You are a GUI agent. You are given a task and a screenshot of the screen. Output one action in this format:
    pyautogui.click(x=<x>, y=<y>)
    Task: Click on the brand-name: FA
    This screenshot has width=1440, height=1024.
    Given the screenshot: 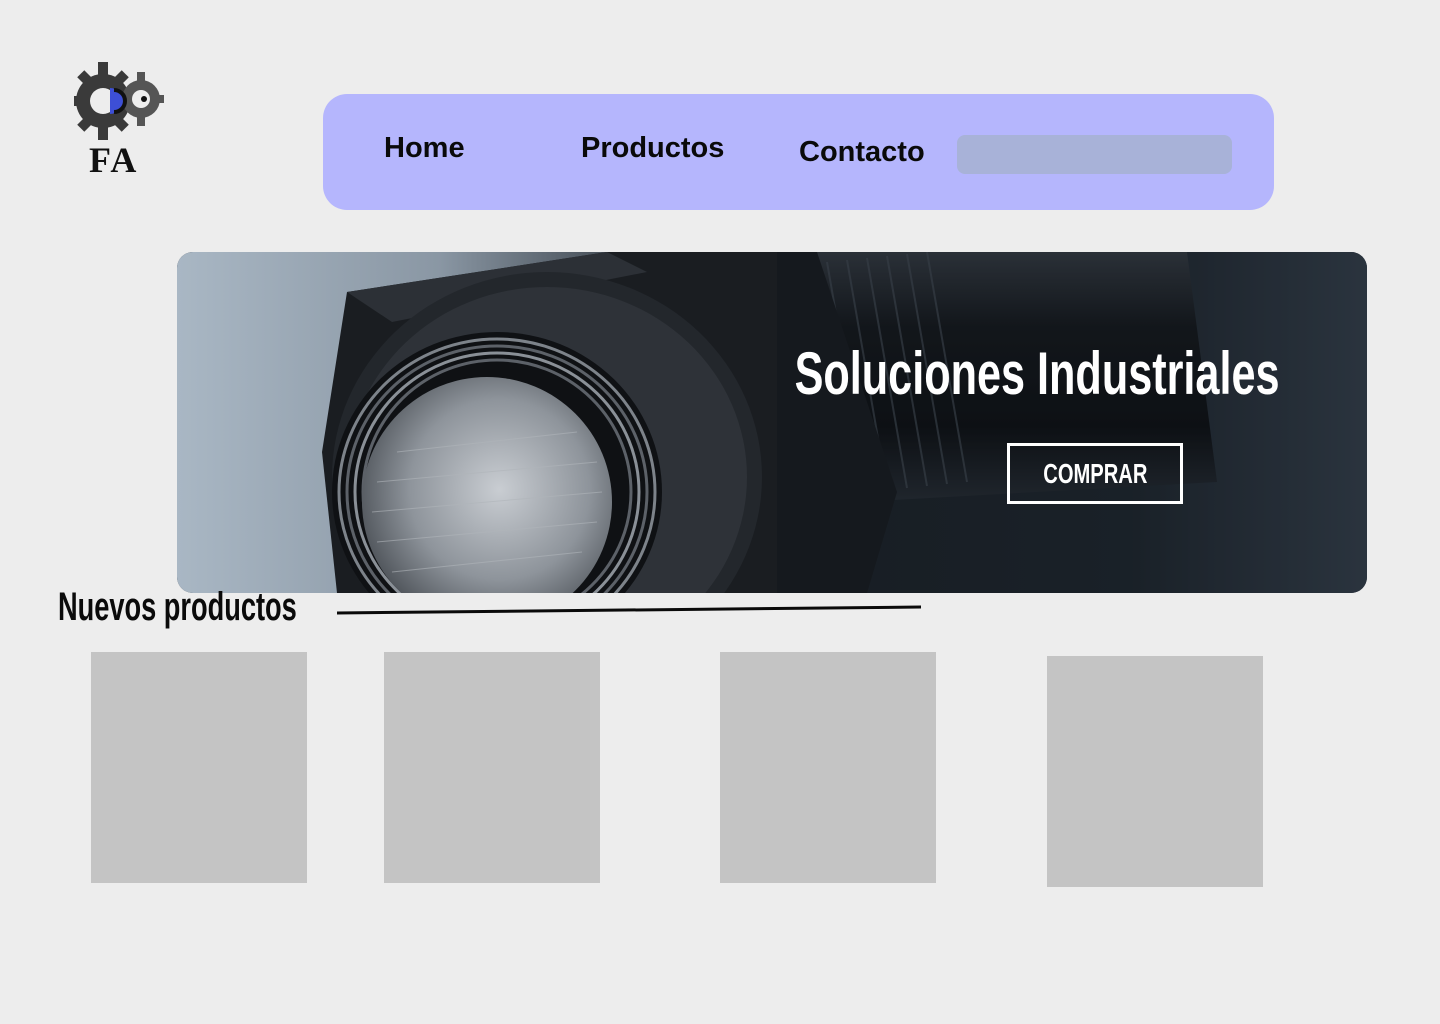 What is the action you would take?
    pyautogui.click(x=114, y=160)
    